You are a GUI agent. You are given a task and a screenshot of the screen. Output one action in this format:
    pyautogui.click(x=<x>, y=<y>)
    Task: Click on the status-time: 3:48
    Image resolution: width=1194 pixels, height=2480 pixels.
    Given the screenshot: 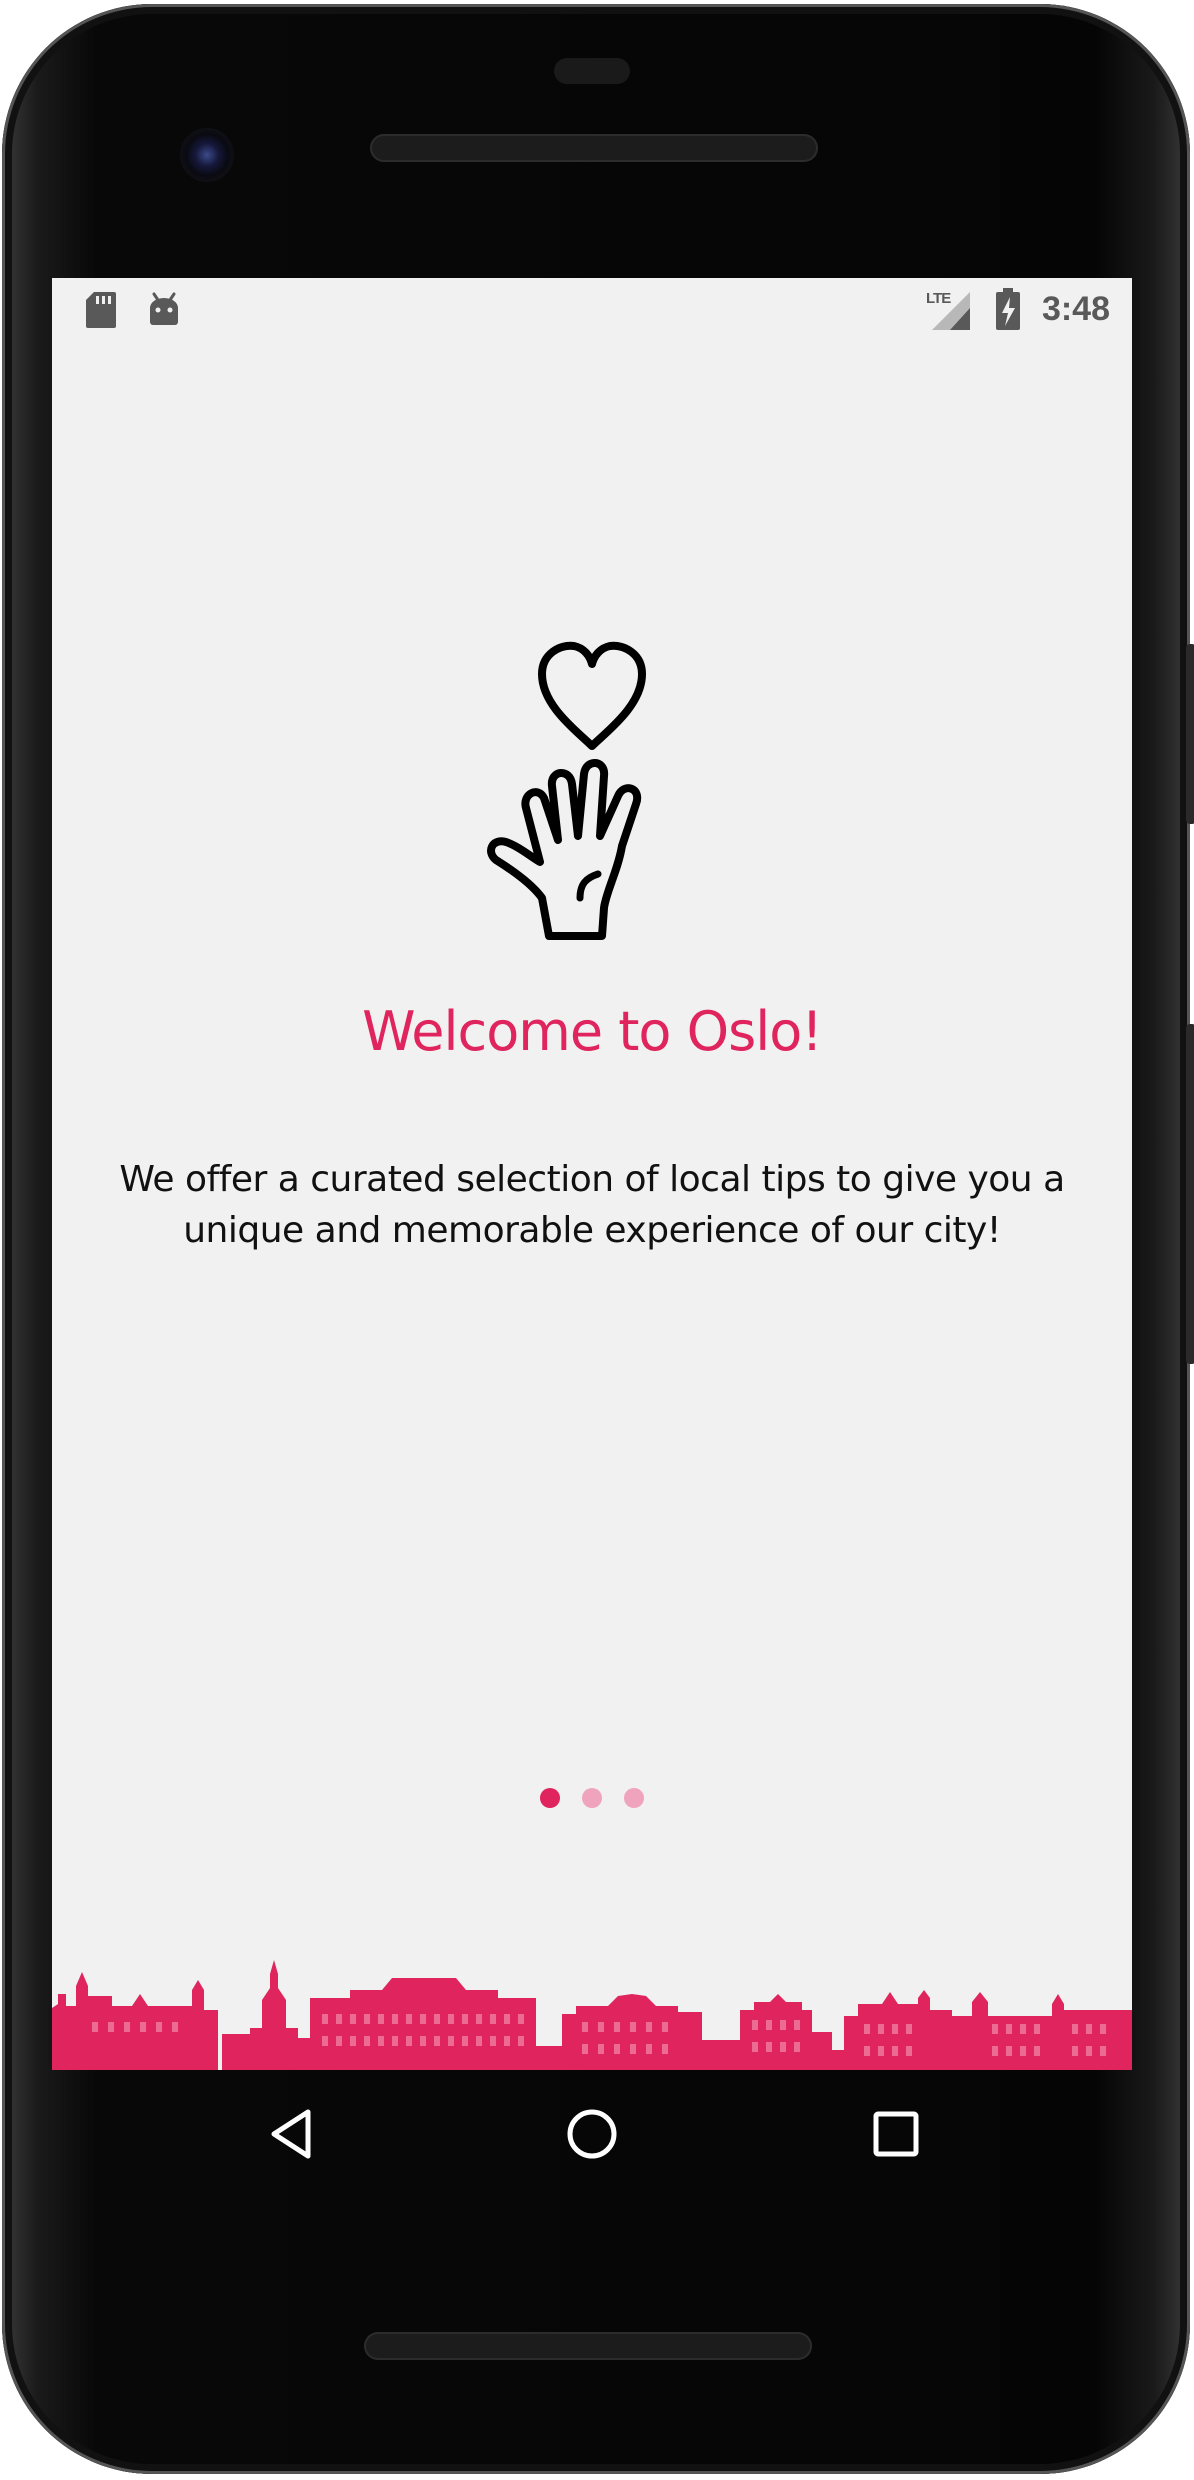 What is the action you would take?
    pyautogui.click(x=1075, y=309)
    